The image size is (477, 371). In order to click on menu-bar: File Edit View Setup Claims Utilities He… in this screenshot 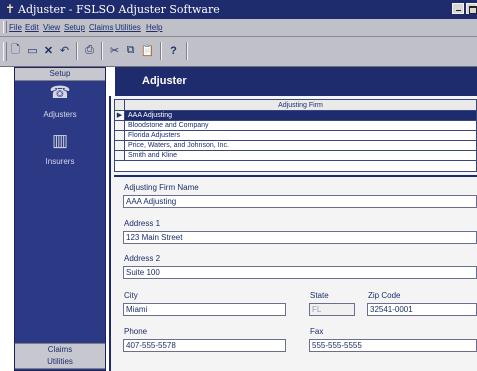, I will do `click(238, 28)`.